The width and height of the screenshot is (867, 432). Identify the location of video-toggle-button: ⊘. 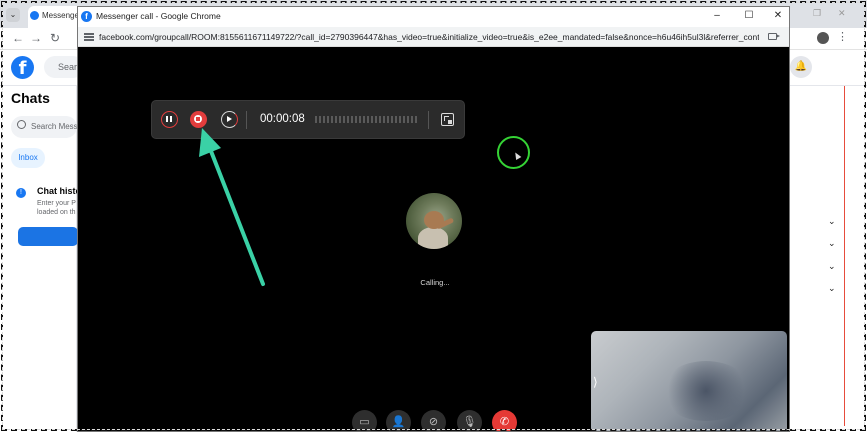
(433, 420).